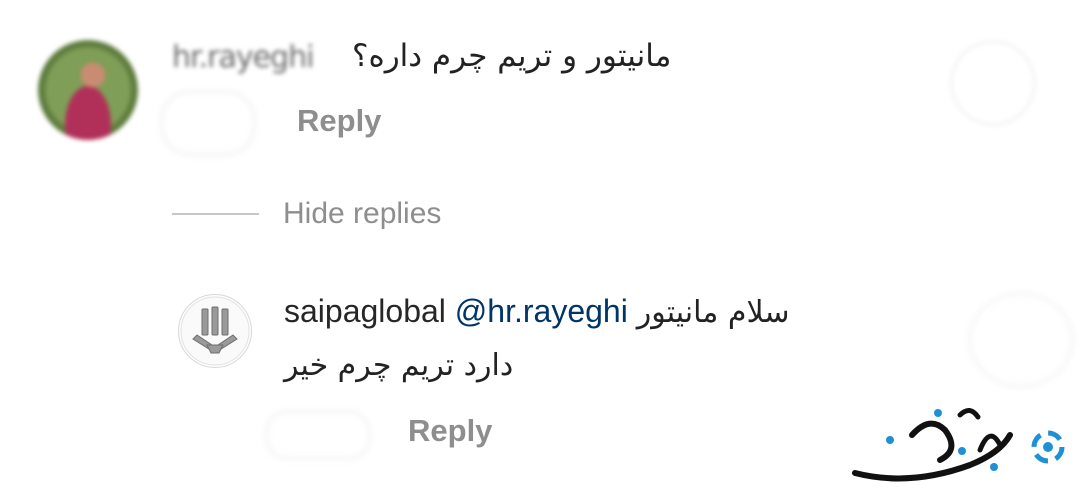 The image size is (1080, 499). What do you see at coordinates (318, 435) in the screenshot?
I see `reply-like-heart-icon` at bounding box center [318, 435].